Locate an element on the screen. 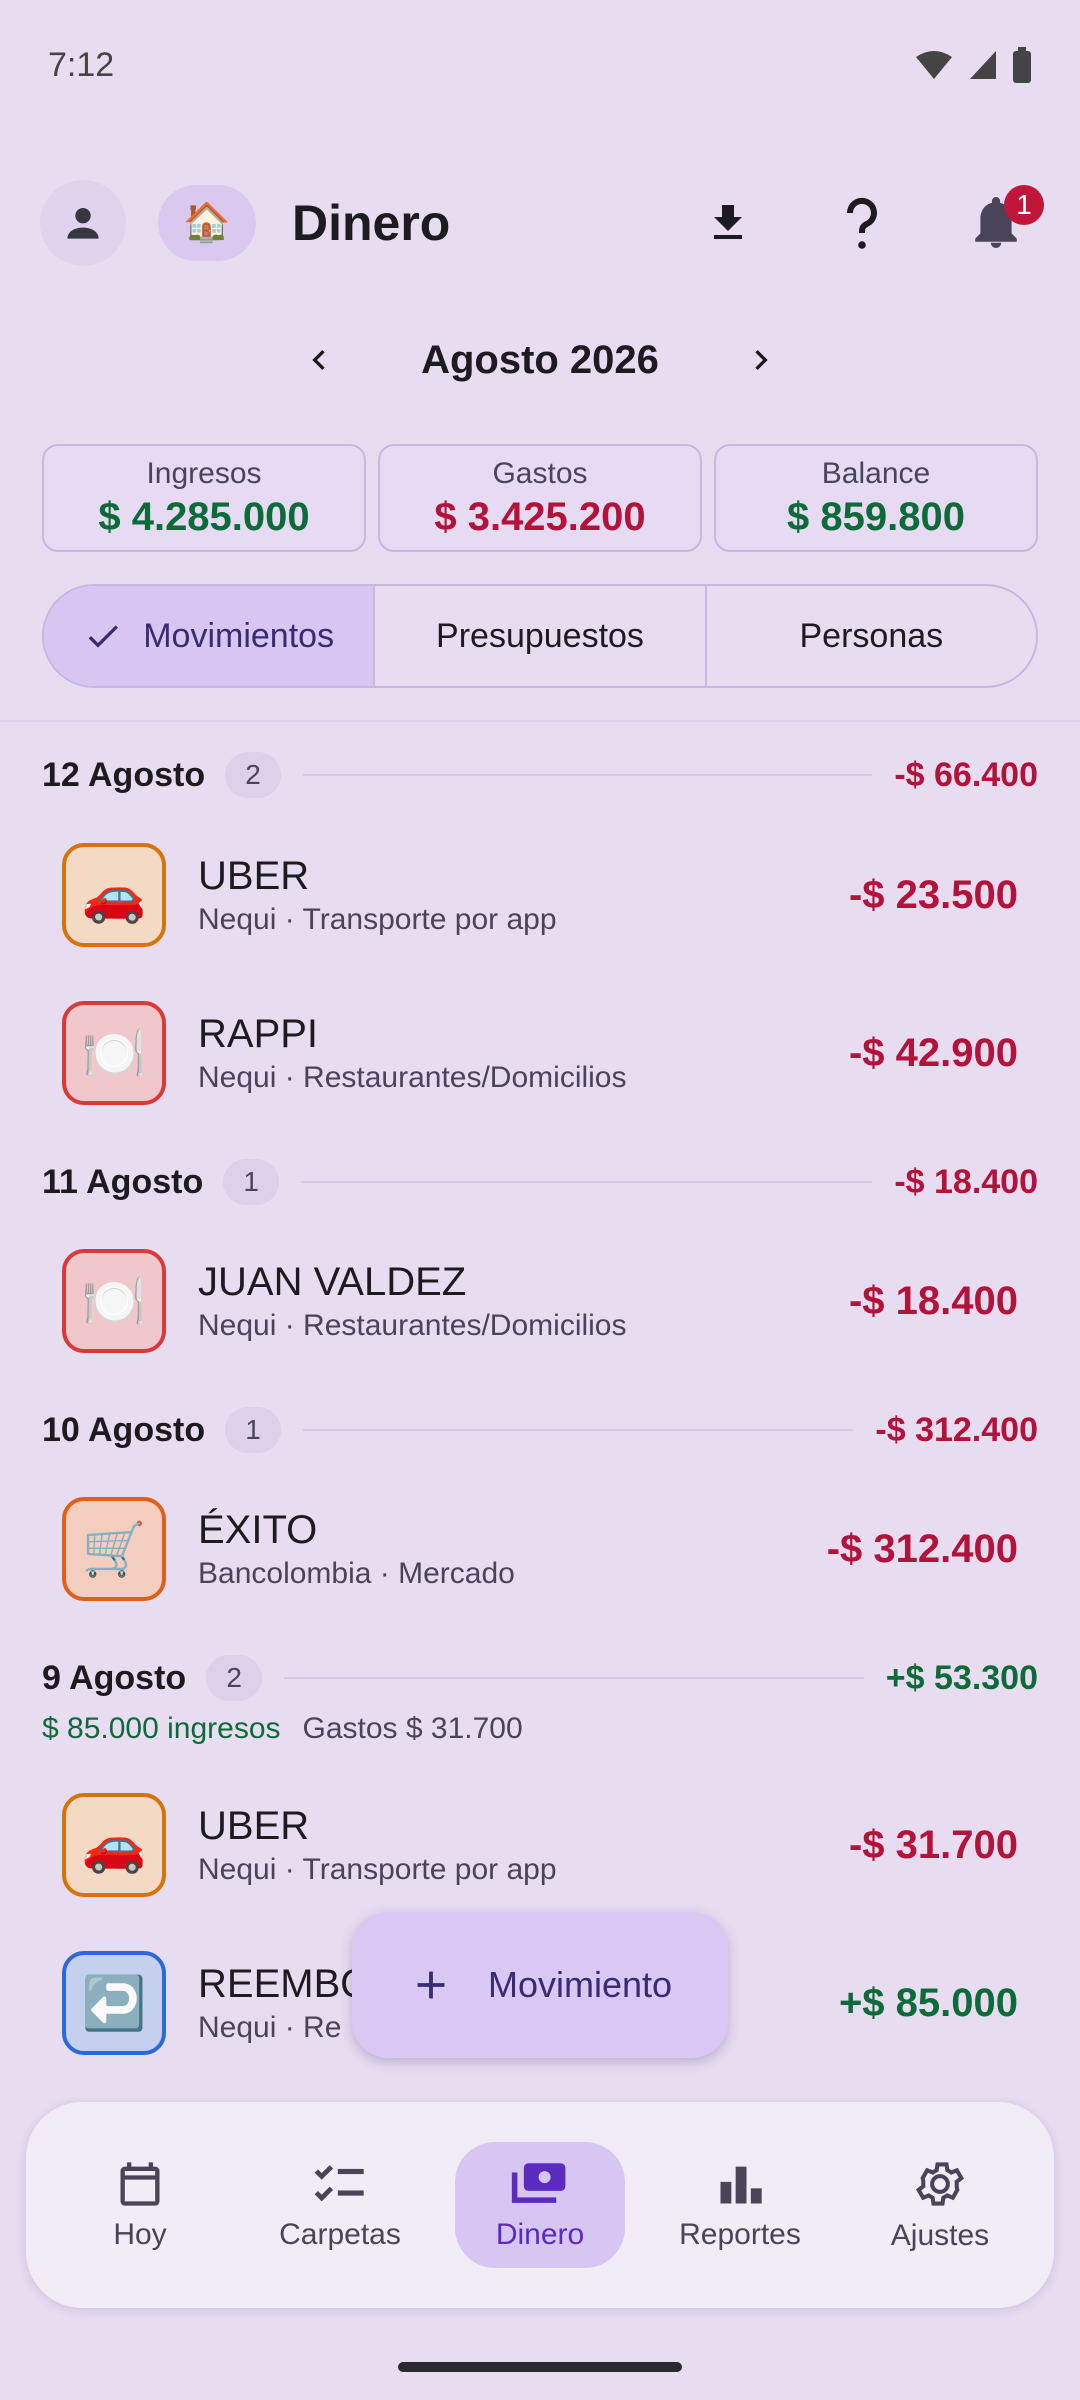 The height and width of the screenshot is (2400, 1080). nav-hoy: Hoy is located at coordinates (140, 2205).